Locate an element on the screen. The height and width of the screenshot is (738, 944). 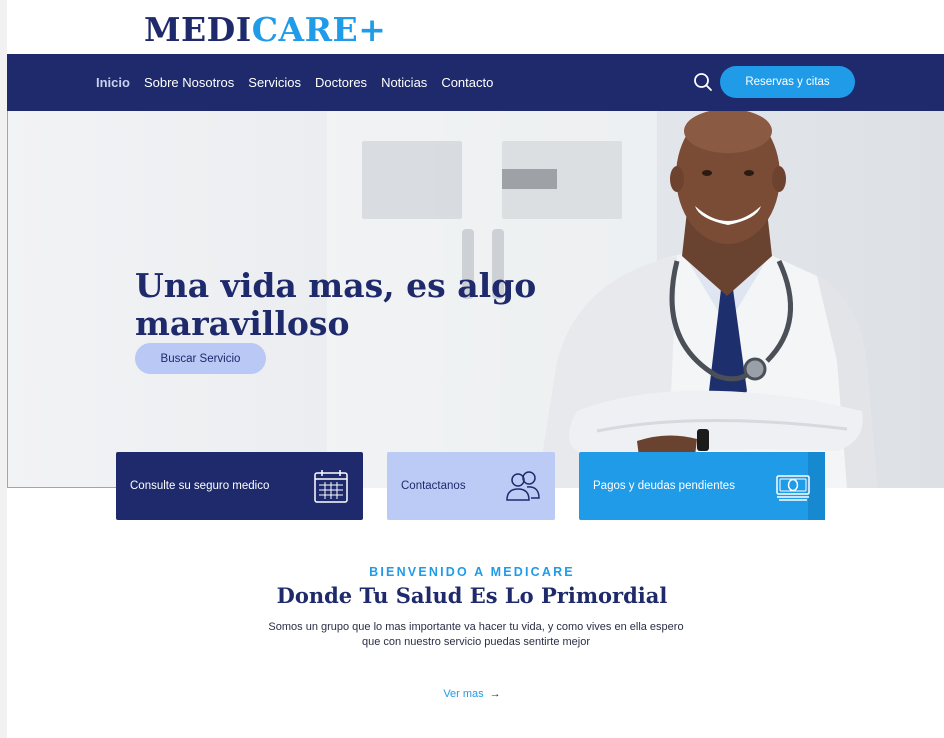
nav-item-sobre-nosotros: Sobre Nosotros is located at coordinates (189, 82).